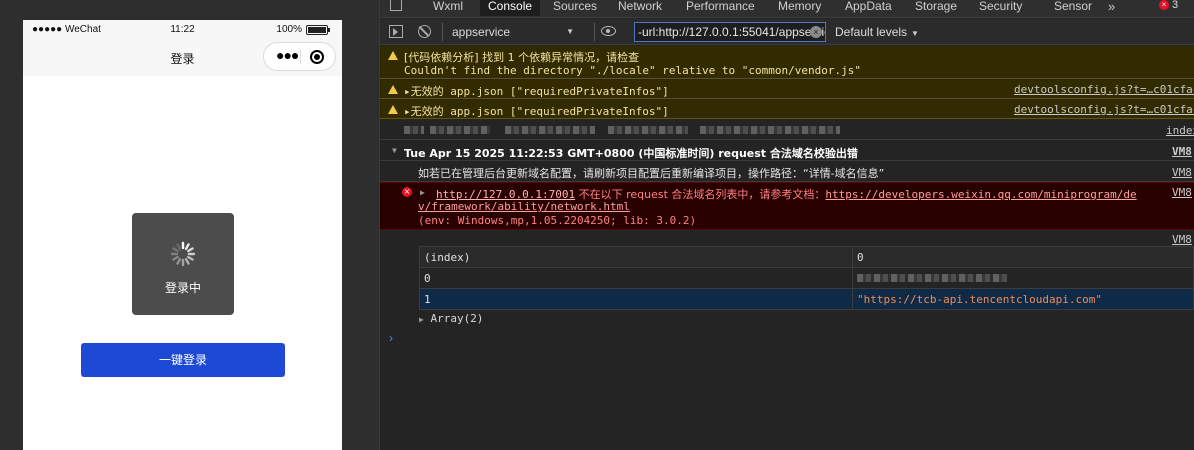 This screenshot has height=450, width=1194. I want to click on close-miniprogram-icon, so click(317, 57).